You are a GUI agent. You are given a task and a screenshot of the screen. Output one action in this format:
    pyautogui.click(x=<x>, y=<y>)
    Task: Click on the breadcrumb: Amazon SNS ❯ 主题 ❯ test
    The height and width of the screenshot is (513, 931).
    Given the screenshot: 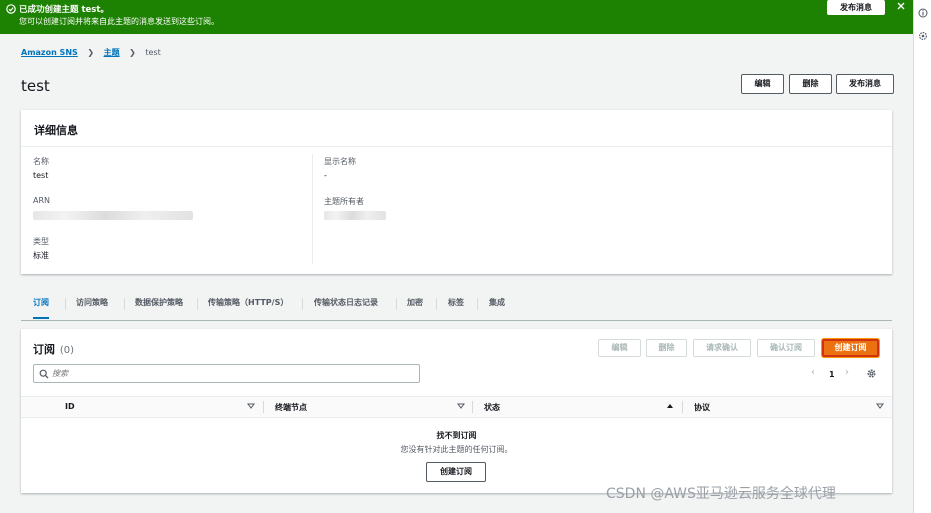 What is the action you would take?
    pyautogui.click(x=91, y=52)
    